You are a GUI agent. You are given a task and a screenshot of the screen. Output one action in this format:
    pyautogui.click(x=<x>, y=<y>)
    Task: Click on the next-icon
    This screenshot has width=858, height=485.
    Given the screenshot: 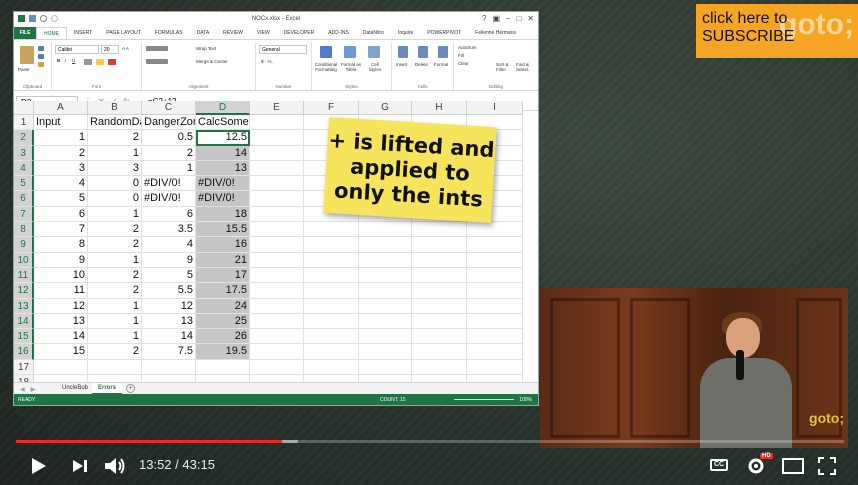 What is the action you would take?
    pyautogui.click(x=80, y=466)
    